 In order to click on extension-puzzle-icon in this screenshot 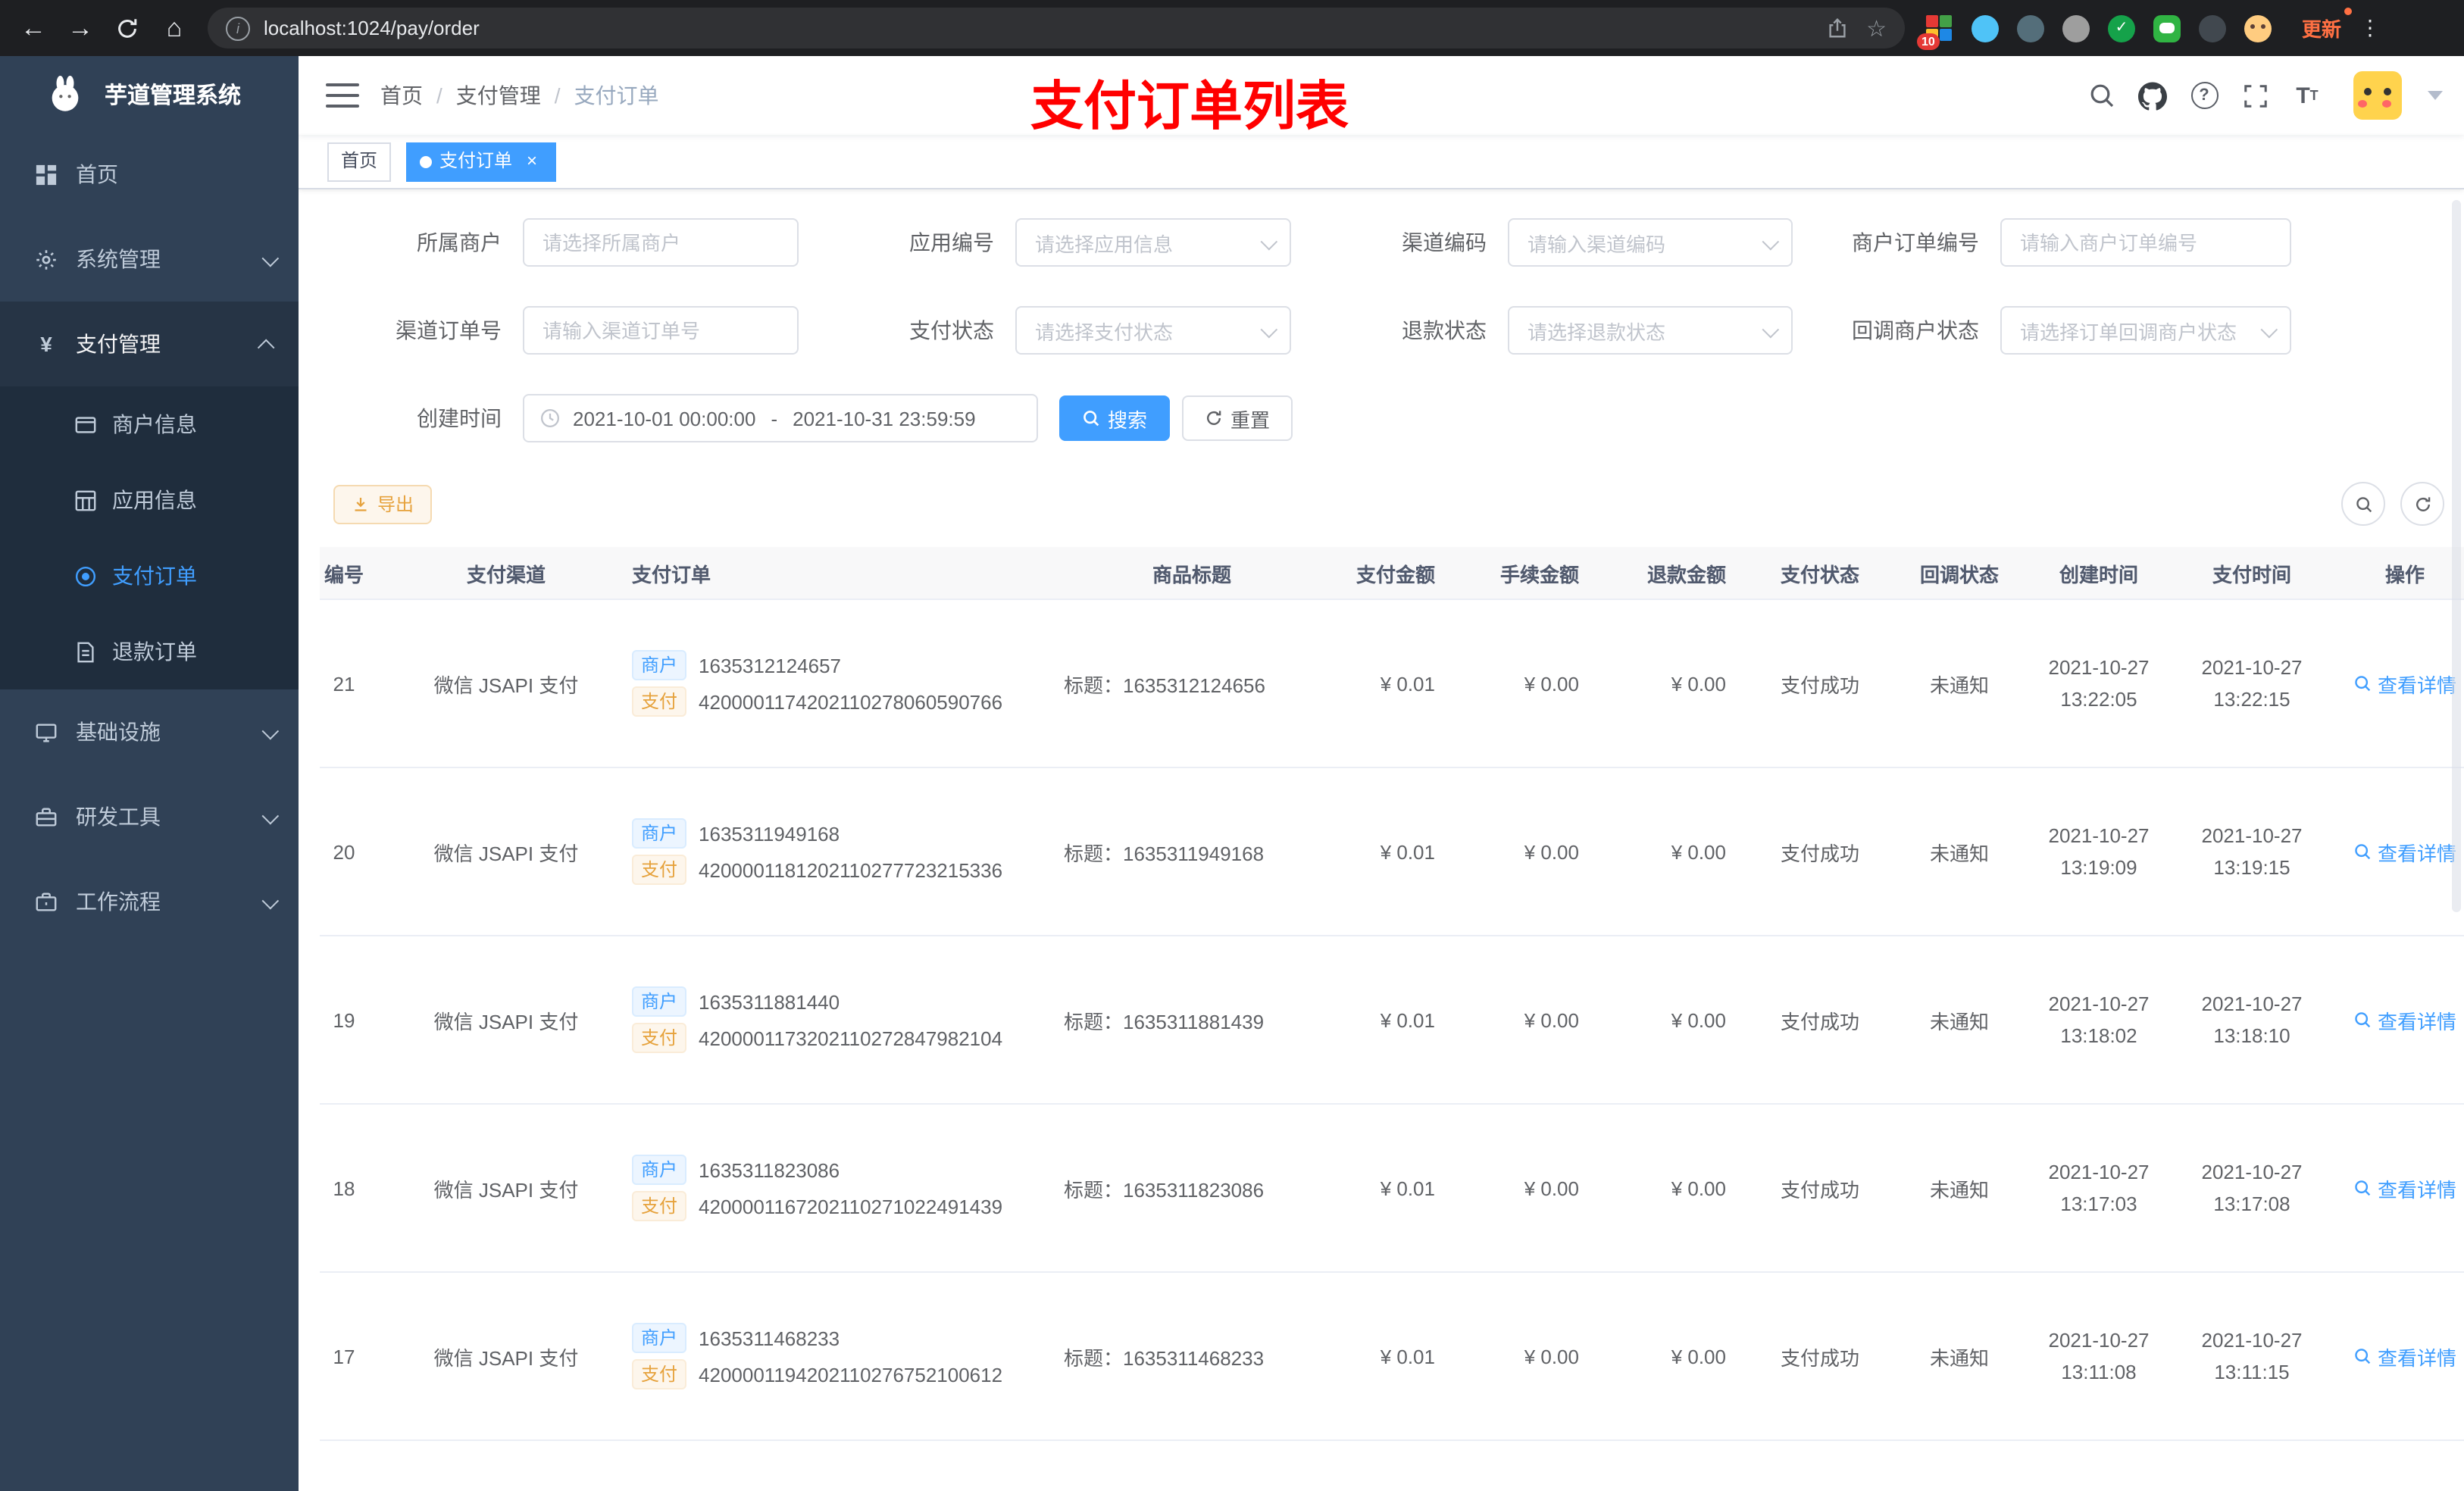, I will do `click(2212, 28)`.